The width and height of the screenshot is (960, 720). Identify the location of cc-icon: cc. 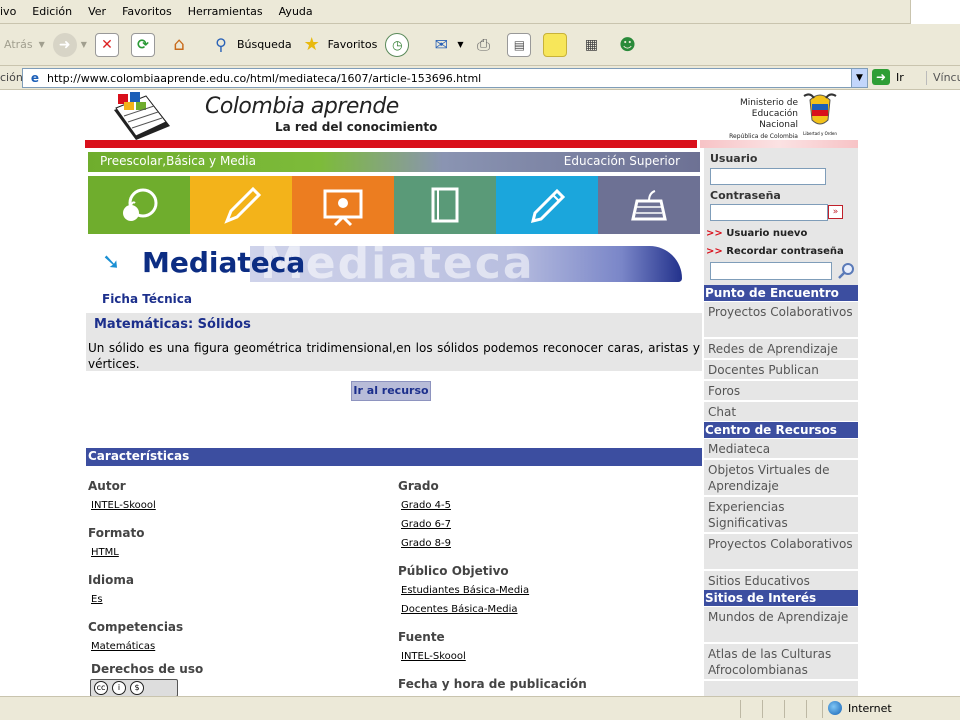
(101, 688).